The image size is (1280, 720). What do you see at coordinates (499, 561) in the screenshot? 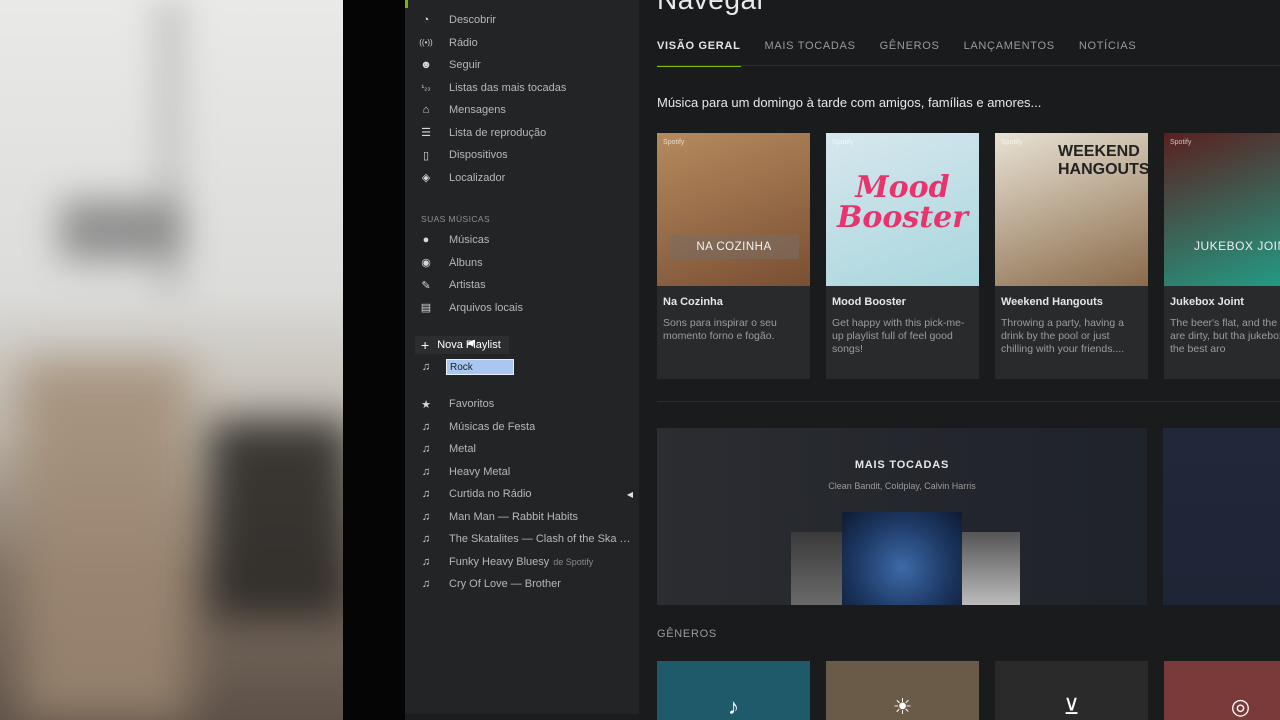
I see `sidebar-item-label: Funky Heavy Bluesy` at bounding box center [499, 561].